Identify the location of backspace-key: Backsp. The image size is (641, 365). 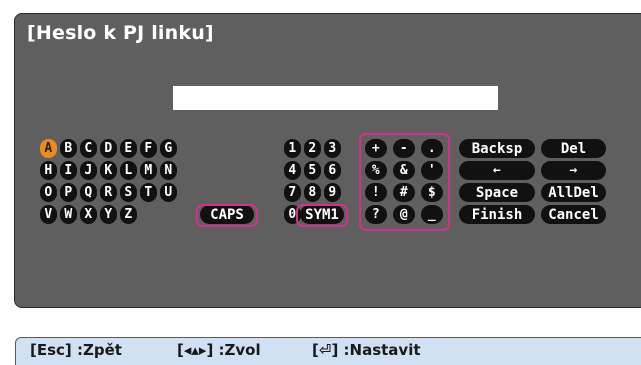
(497, 148).